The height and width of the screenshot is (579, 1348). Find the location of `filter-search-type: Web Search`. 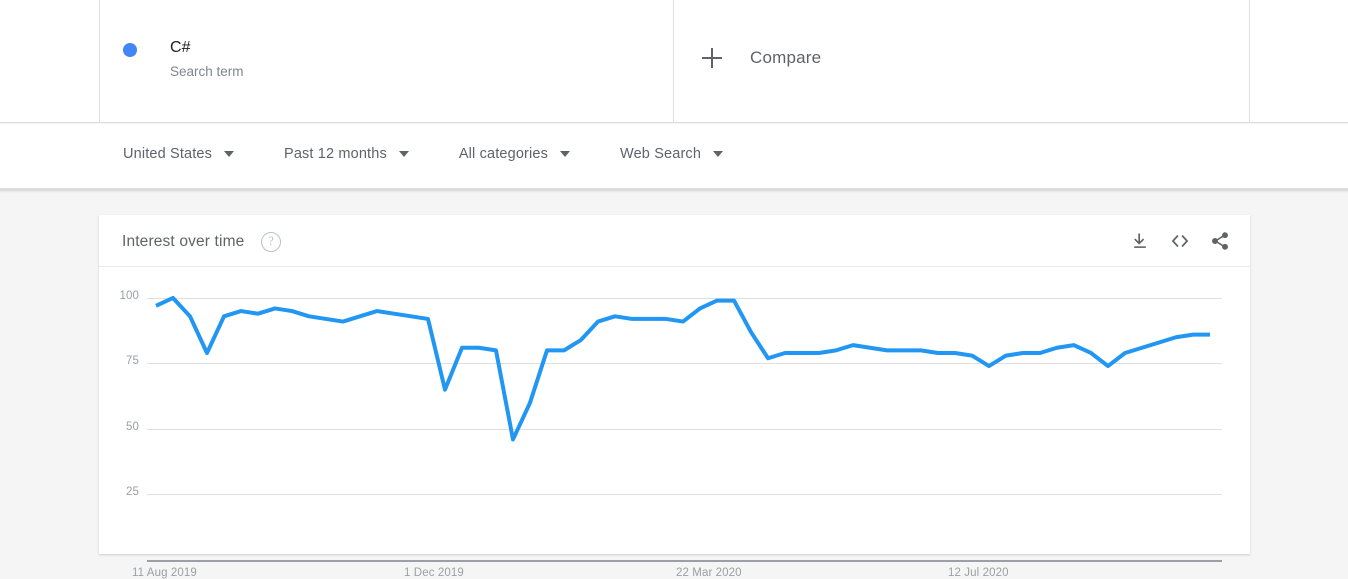

filter-search-type: Web Search is located at coordinates (672, 154).